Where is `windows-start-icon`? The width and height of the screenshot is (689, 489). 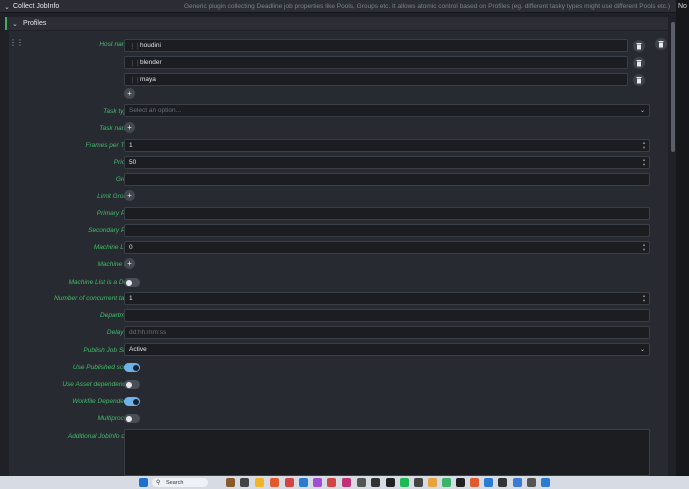
windows-start-icon is located at coordinates (143, 482).